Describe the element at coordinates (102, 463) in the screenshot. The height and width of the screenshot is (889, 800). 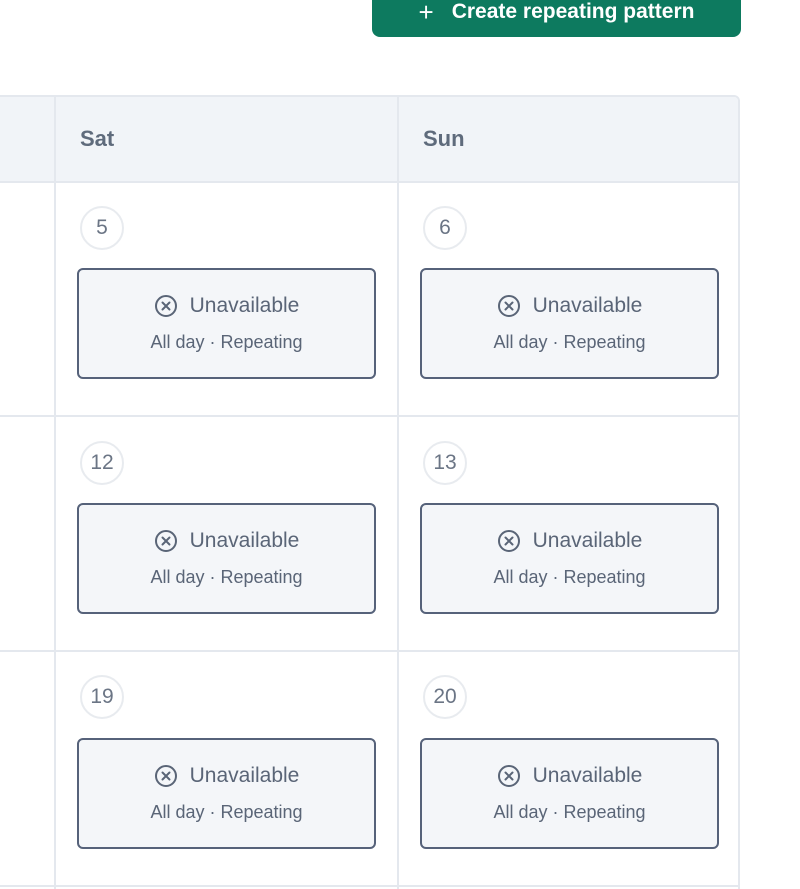
I see `day-number: 12` at that location.